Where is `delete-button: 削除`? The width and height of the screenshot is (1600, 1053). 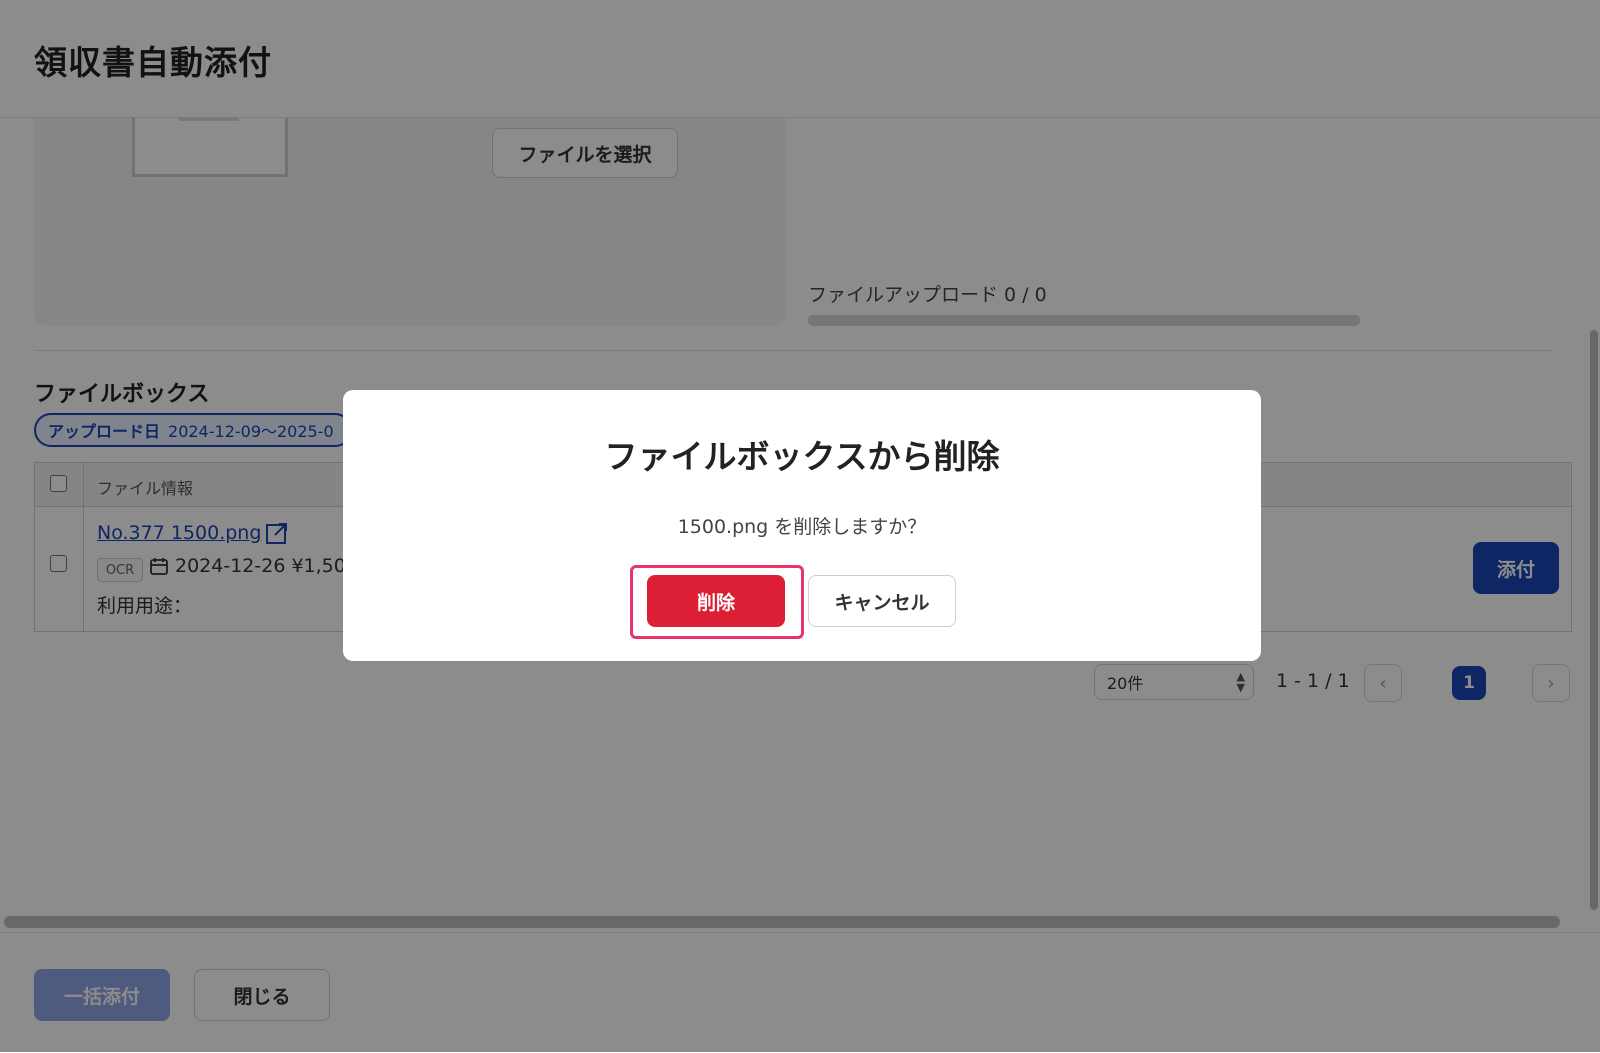 delete-button: 削除 is located at coordinates (716, 601).